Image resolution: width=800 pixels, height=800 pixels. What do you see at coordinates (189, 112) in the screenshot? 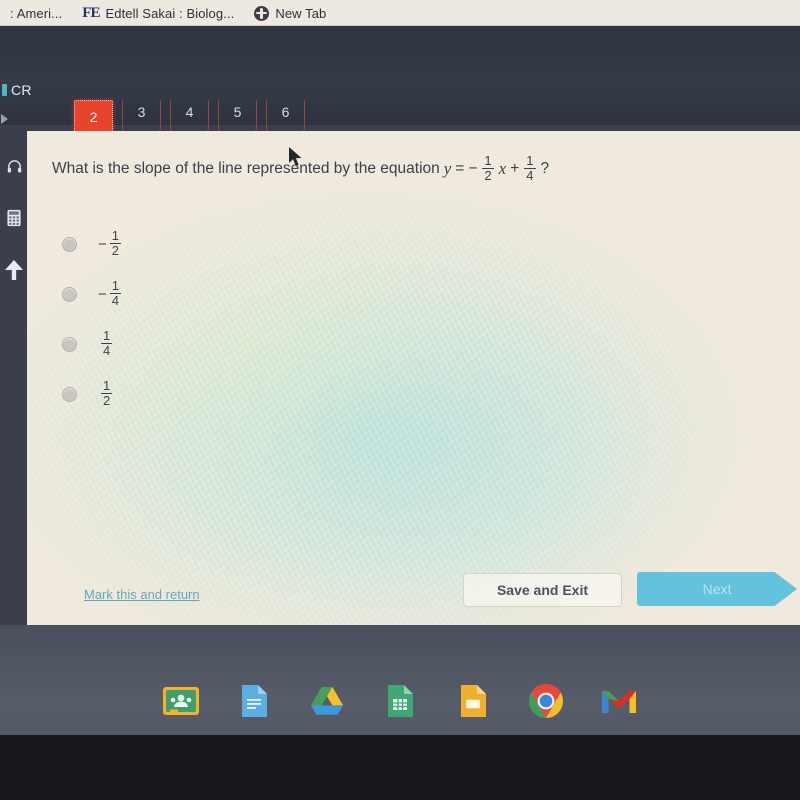
I see `question-tab-label: 4` at bounding box center [189, 112].